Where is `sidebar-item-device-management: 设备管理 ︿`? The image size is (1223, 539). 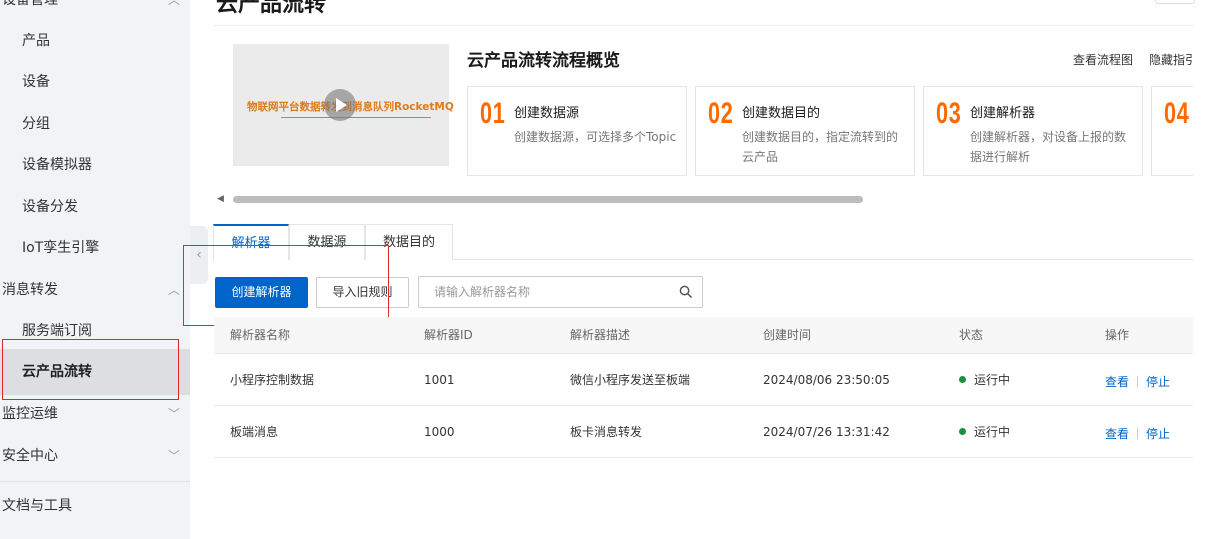
sidebar-item-device-management: 设备管理 ︿ is located at coordinates (95, 10).